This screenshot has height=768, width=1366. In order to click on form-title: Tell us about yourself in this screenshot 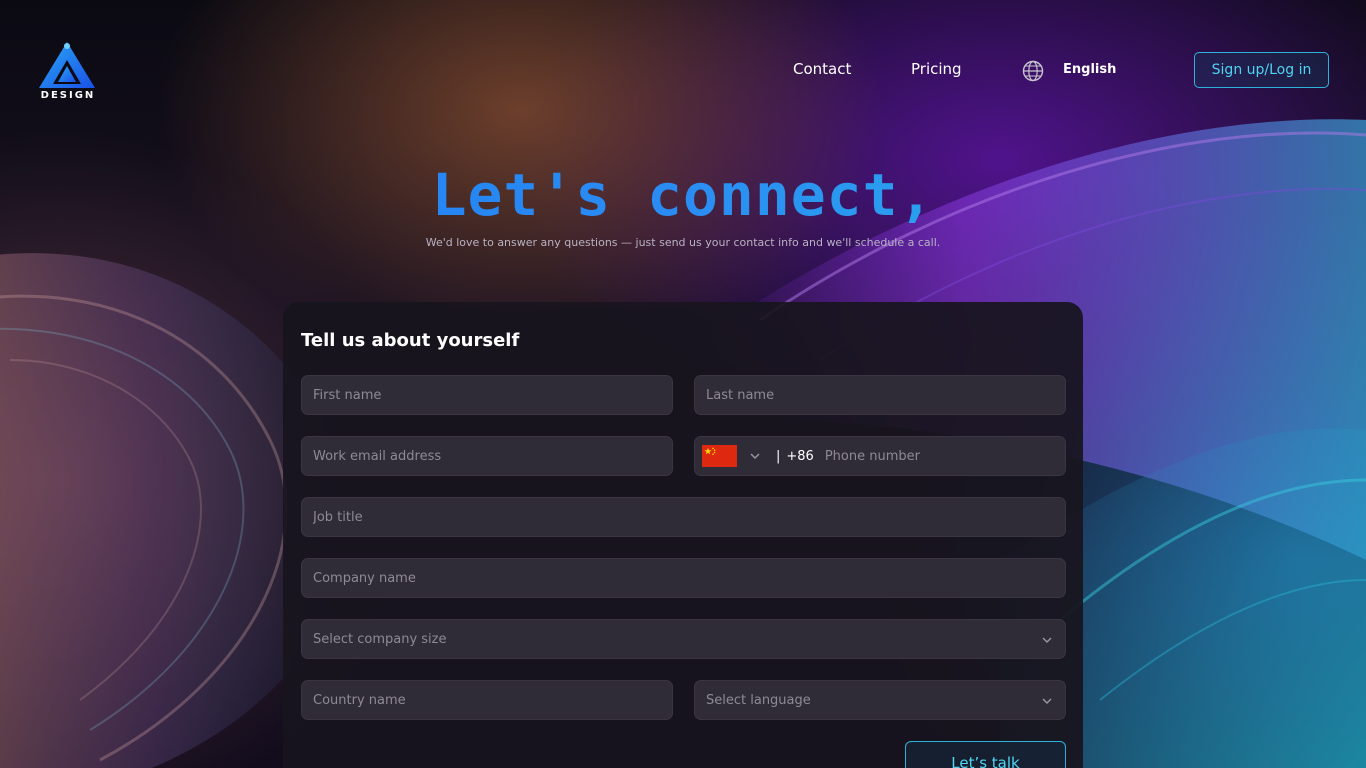, I will do `click(410, 340)`.